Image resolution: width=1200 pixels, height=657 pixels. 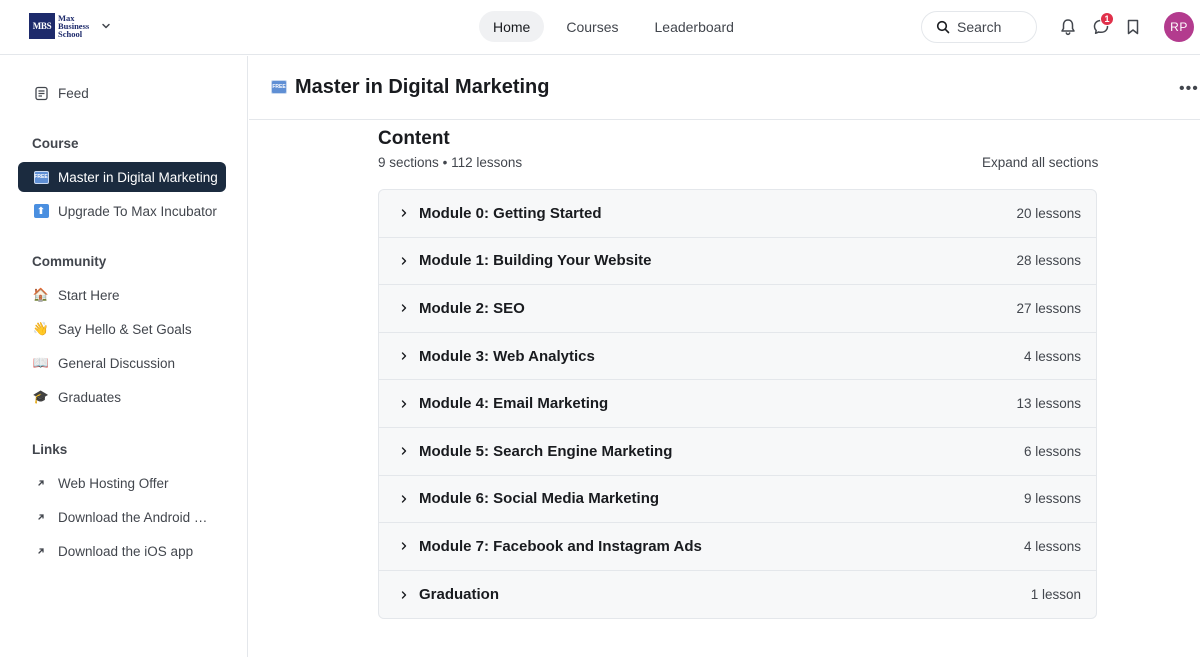 I want to click on sidebar-item-master-digital-marketing: FREE Master in Digital Marketing, so click(x=122, y=177).